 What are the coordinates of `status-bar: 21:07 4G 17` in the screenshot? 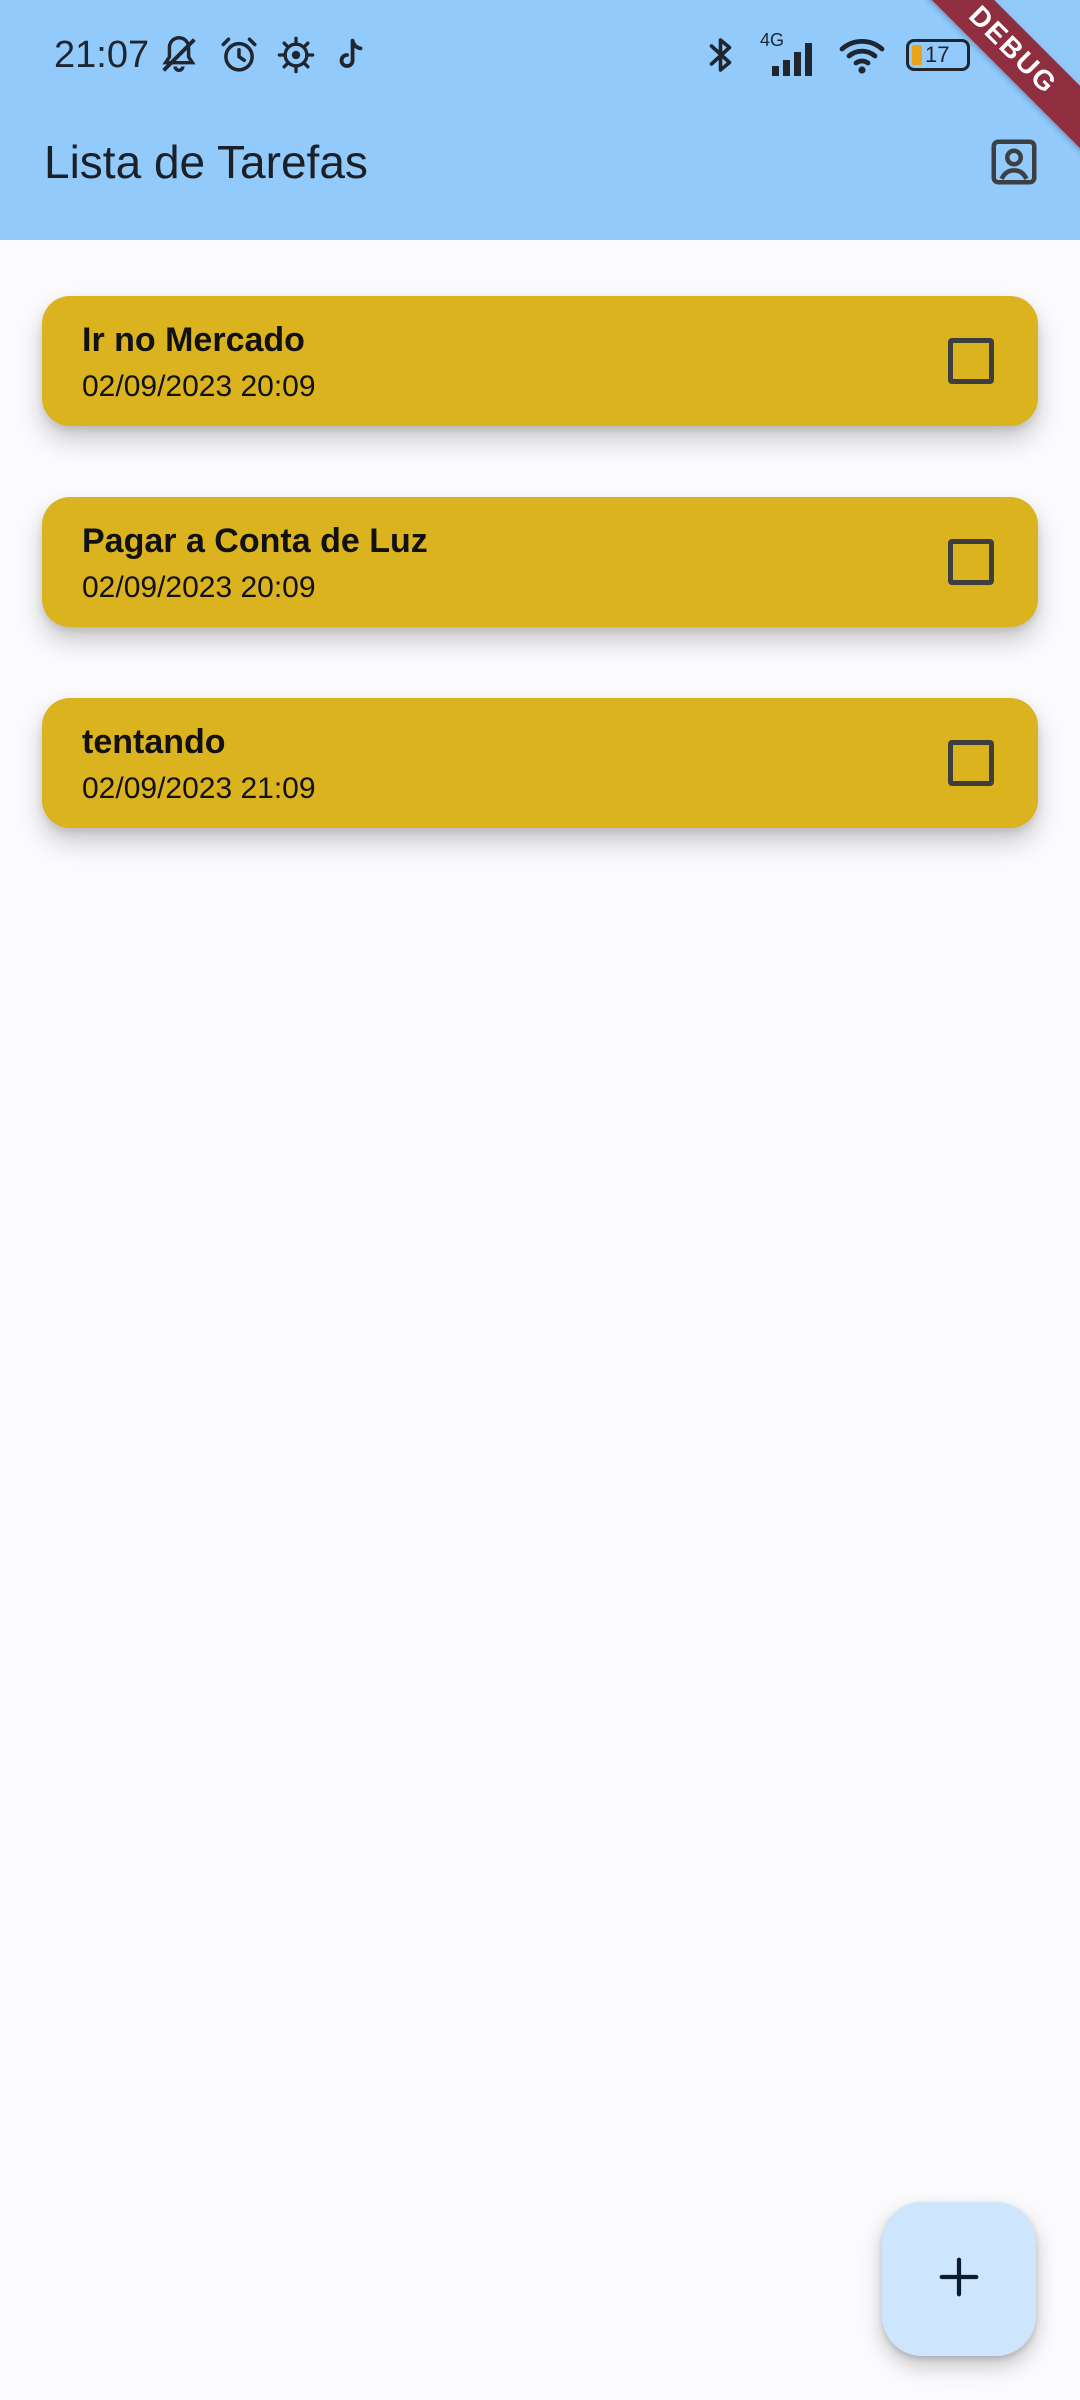 It's located at (540, 55).